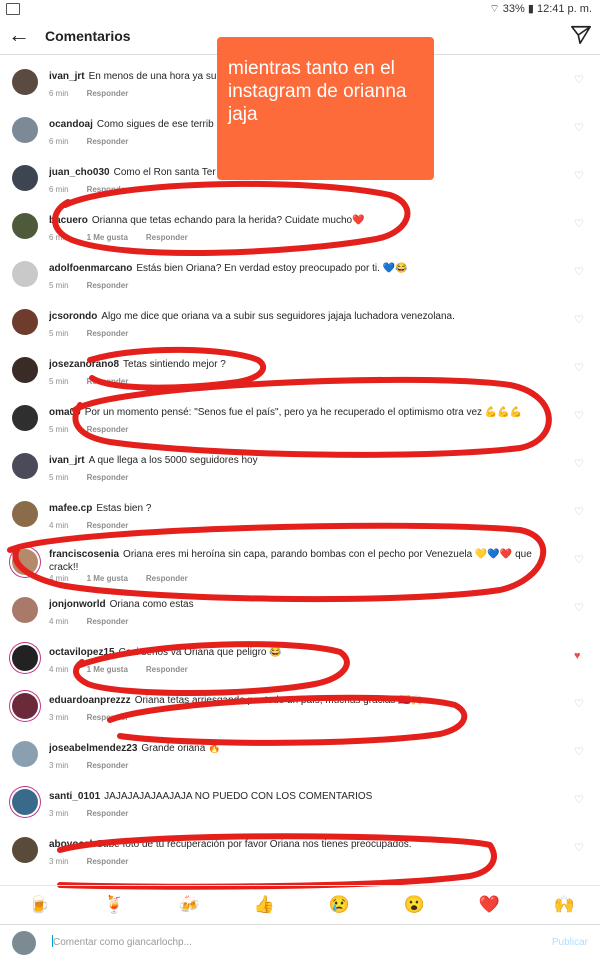 This screenshot has height=961, width=600. I want to click on wifi-icon: ⌔, so click(494, 9).